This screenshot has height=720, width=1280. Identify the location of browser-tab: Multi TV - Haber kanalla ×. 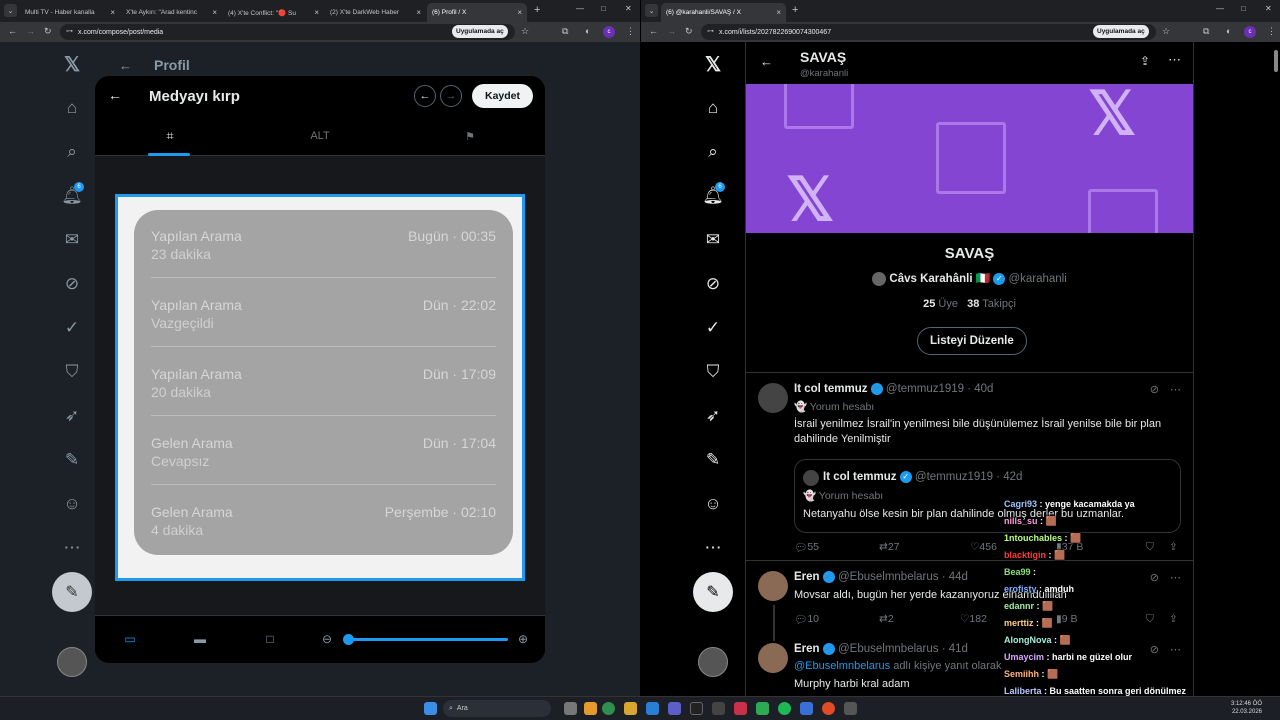
(70, 12).